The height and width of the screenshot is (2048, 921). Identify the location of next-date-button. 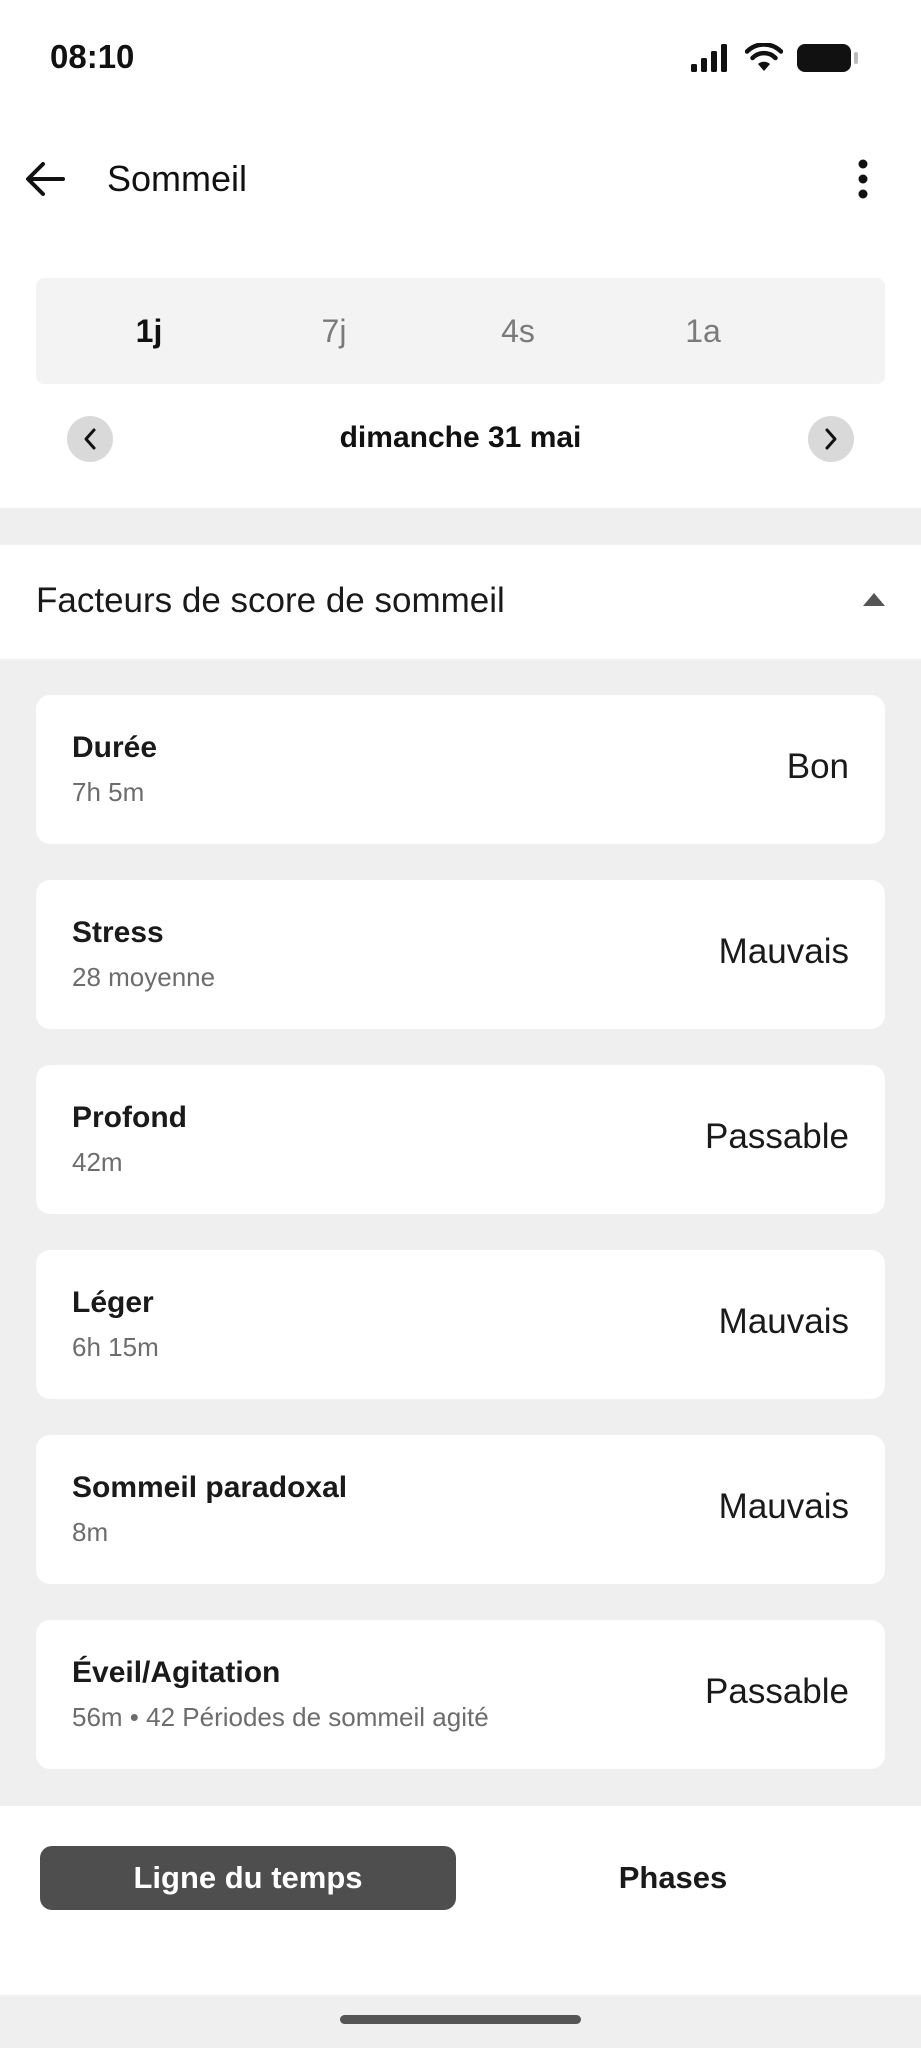
(831, 439).